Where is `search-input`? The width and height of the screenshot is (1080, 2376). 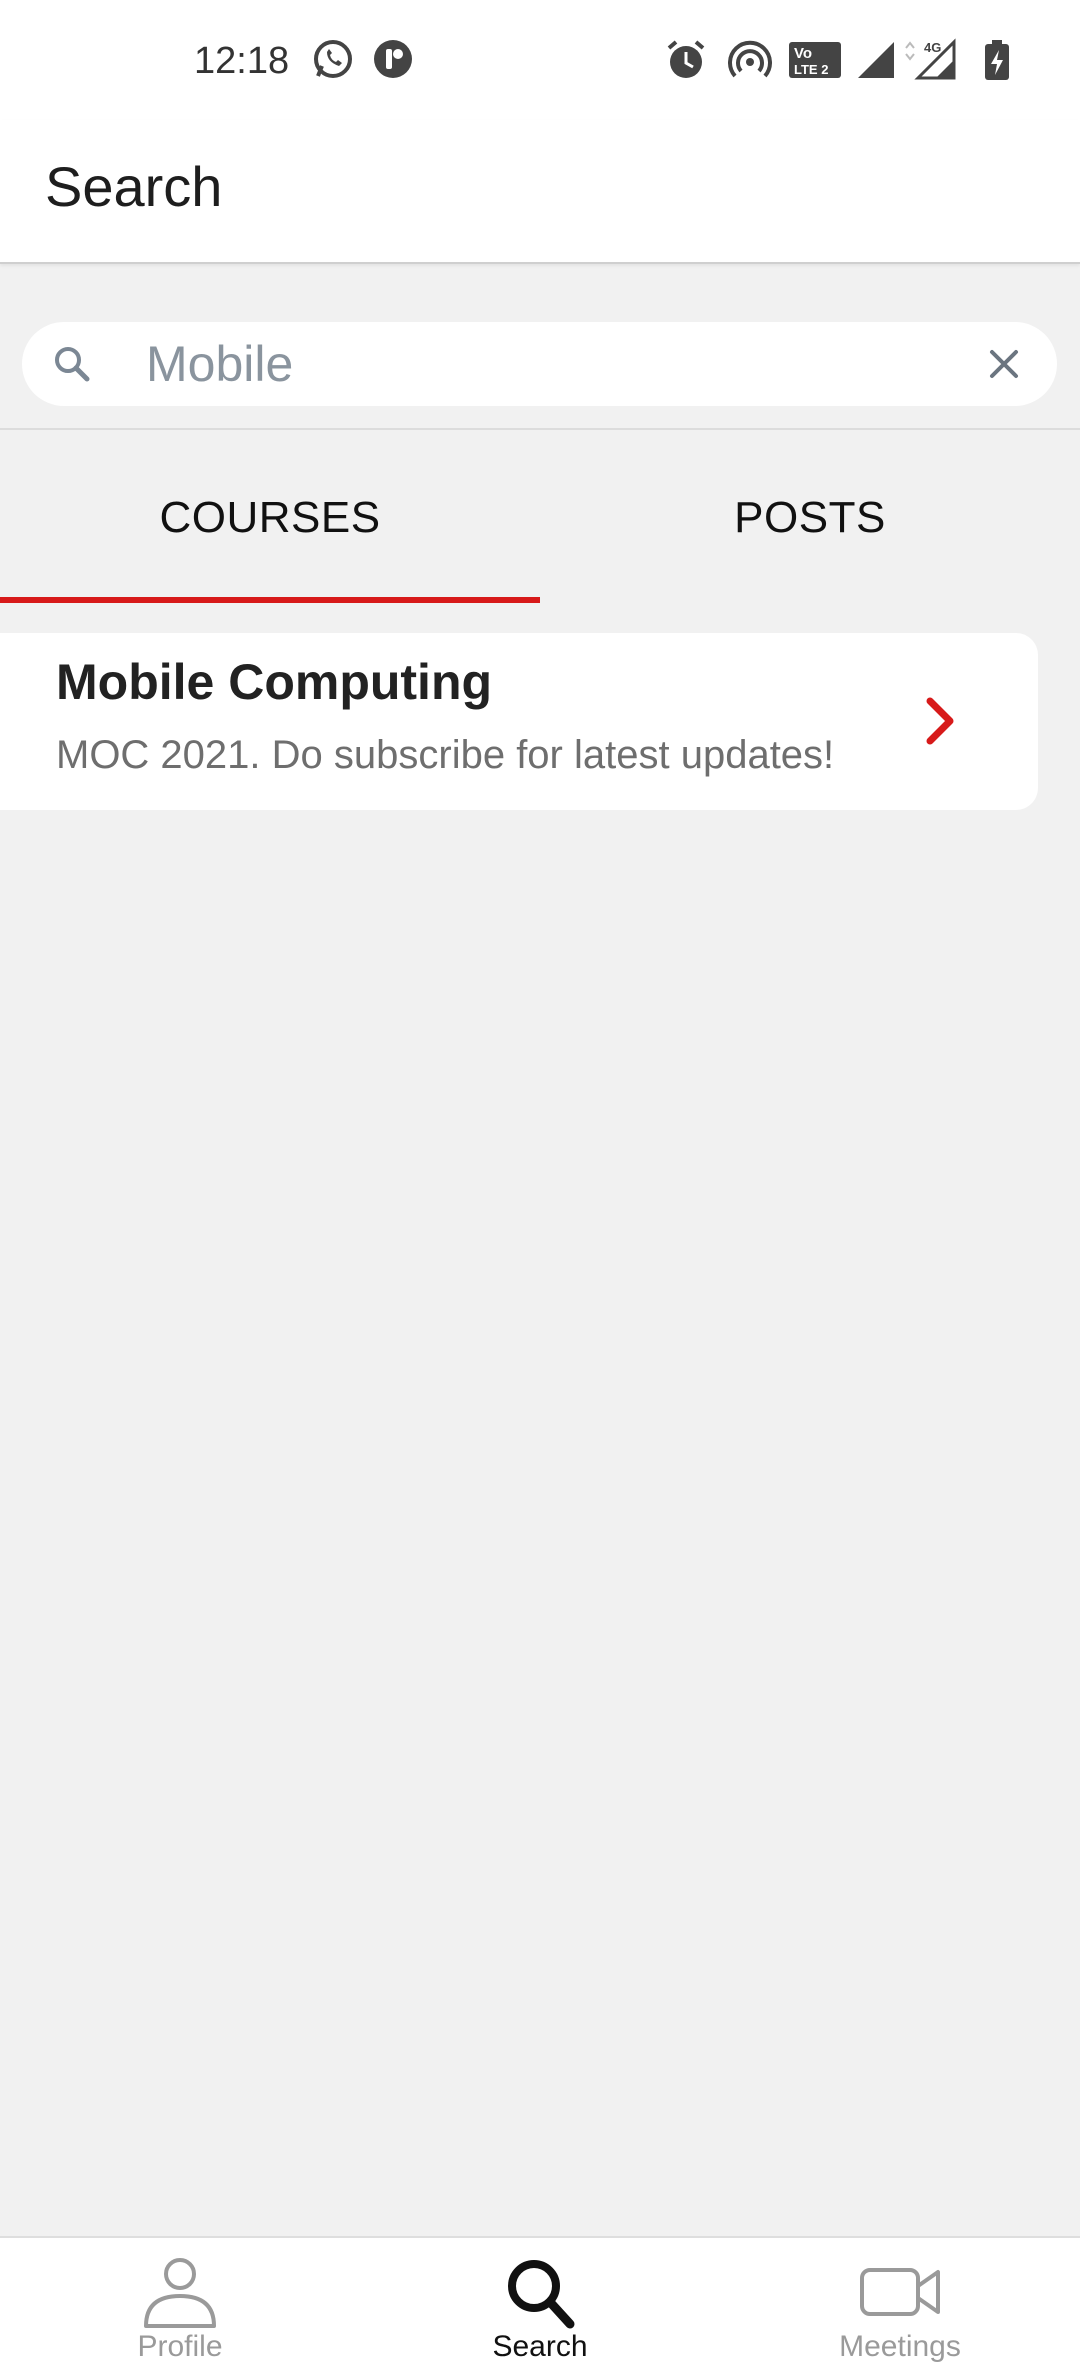 search-input is located at coordinates (556, 364).